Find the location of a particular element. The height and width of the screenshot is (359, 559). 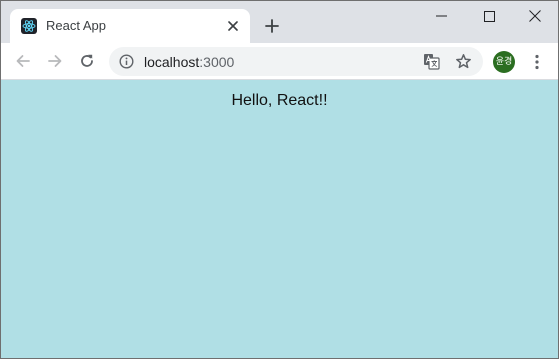

address-bar: localhost:3000 is located at coordinates (296, 61).